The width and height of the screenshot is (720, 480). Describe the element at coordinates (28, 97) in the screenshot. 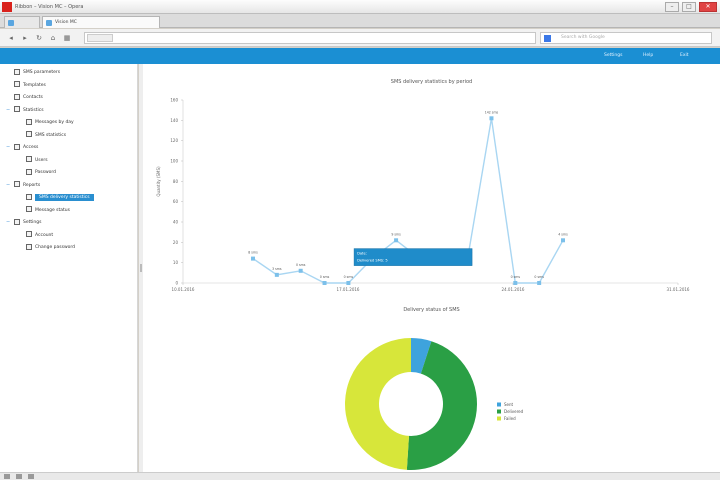

I see `sidebar-item-2: Contacts` at that location.